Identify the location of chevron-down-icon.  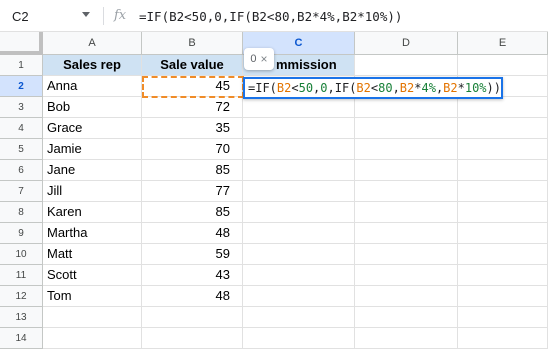
(86, 14).